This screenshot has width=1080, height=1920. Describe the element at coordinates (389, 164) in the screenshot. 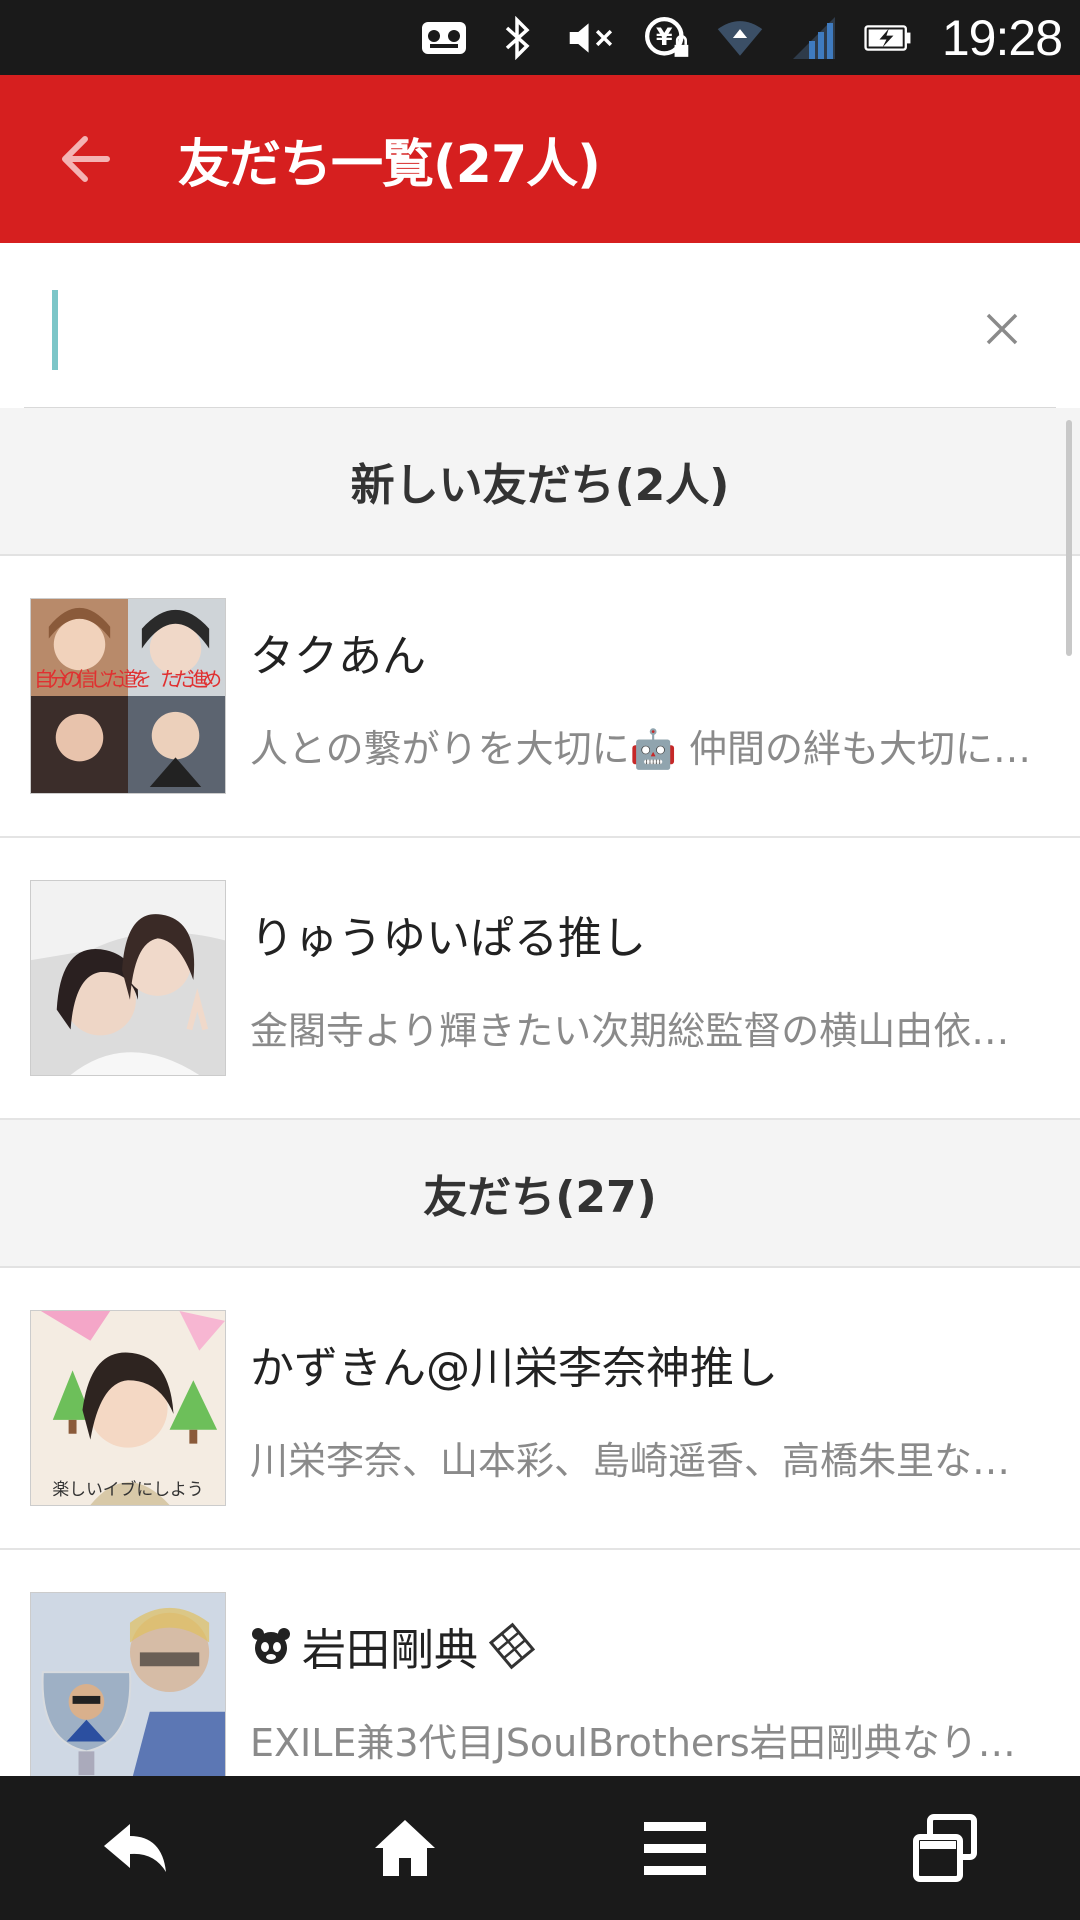

I see `page-title: 友だち一覧(27人)` at that location.